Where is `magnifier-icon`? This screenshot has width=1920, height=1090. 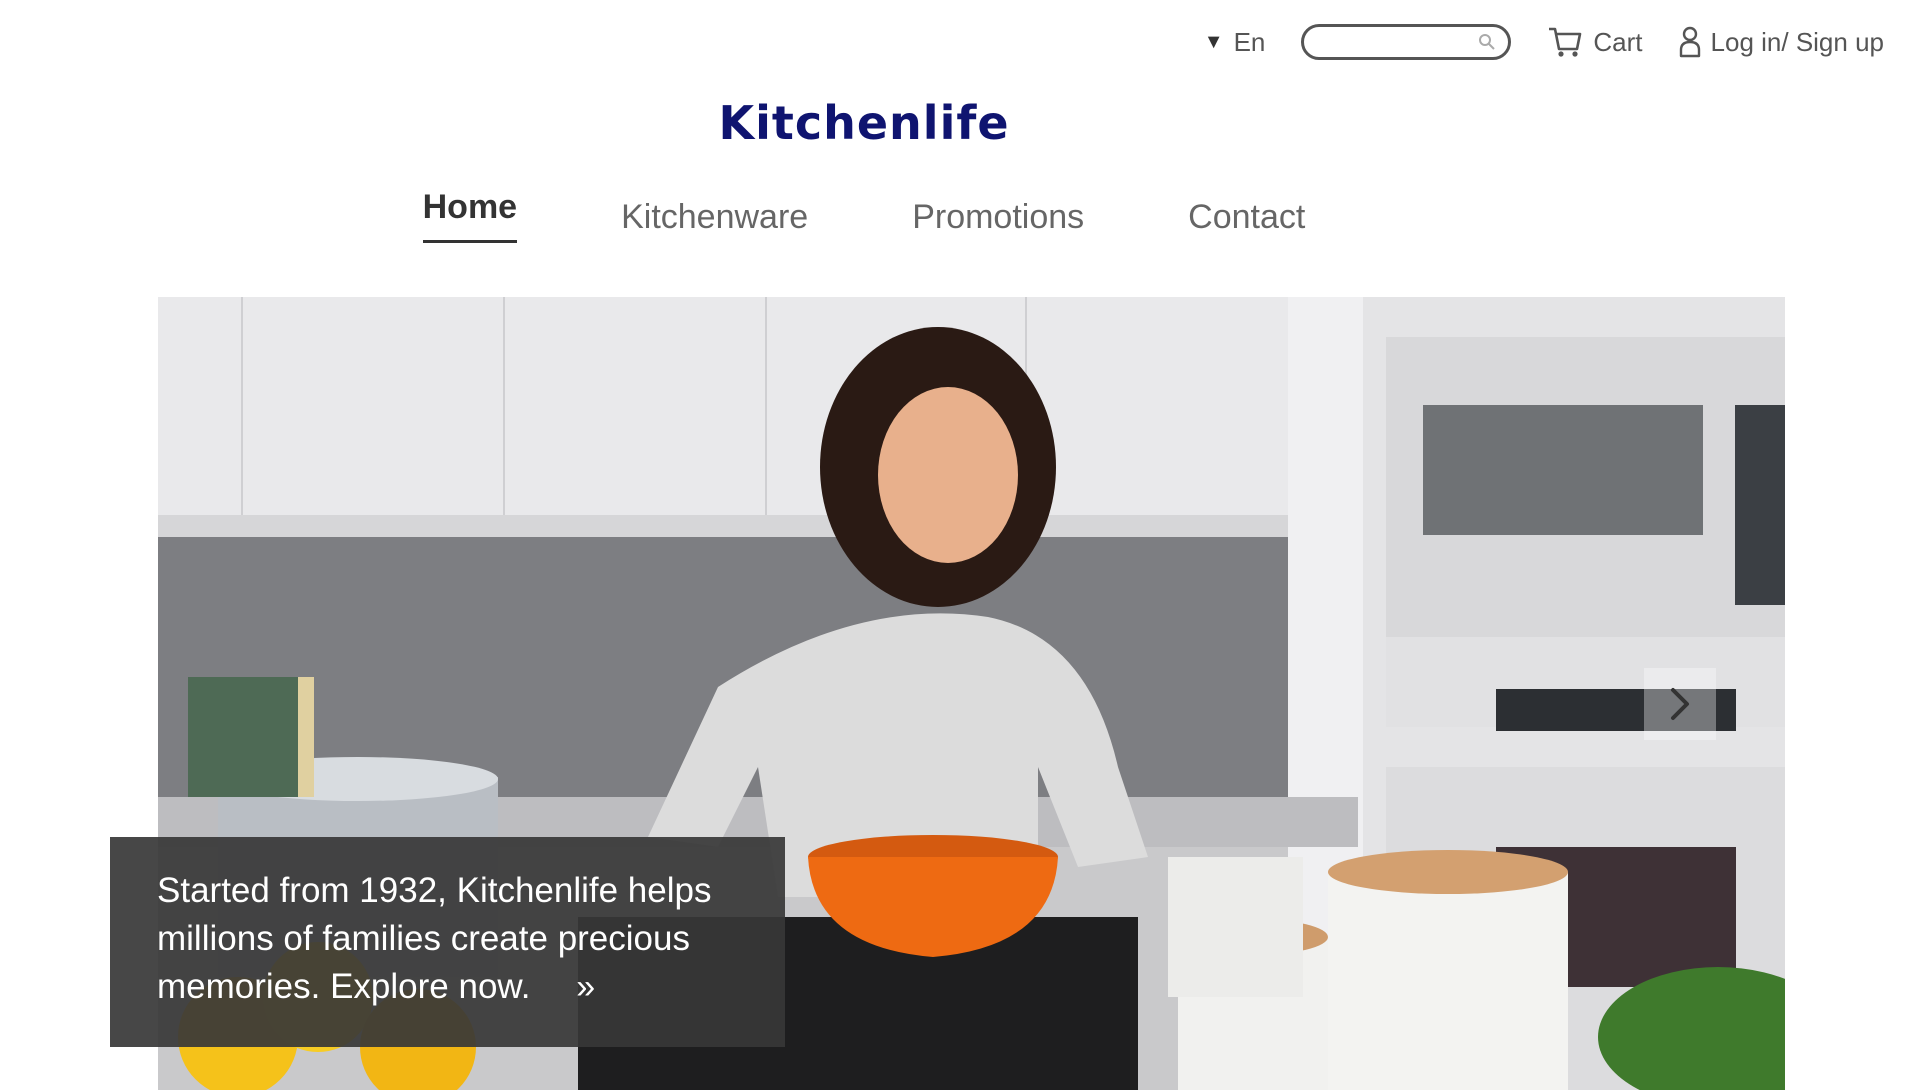
magnifier-icon is located at coordinates (1487, 42).